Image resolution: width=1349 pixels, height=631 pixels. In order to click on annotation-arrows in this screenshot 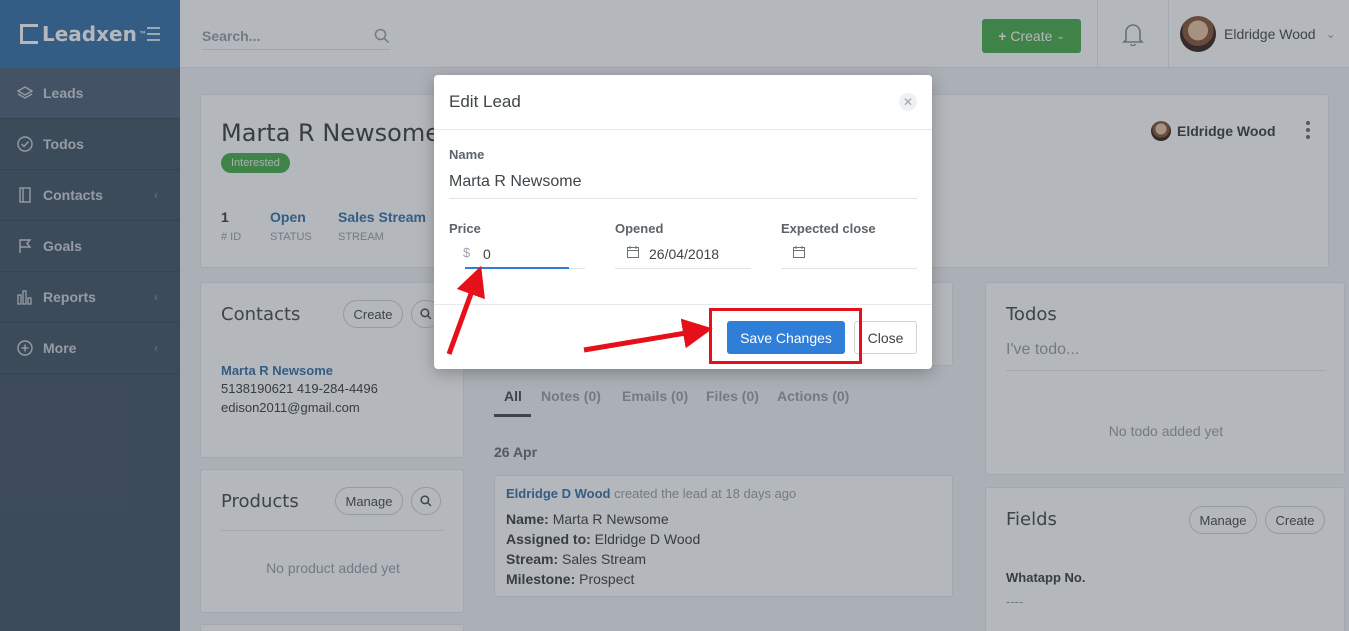, I will do `click(579, 310)`.